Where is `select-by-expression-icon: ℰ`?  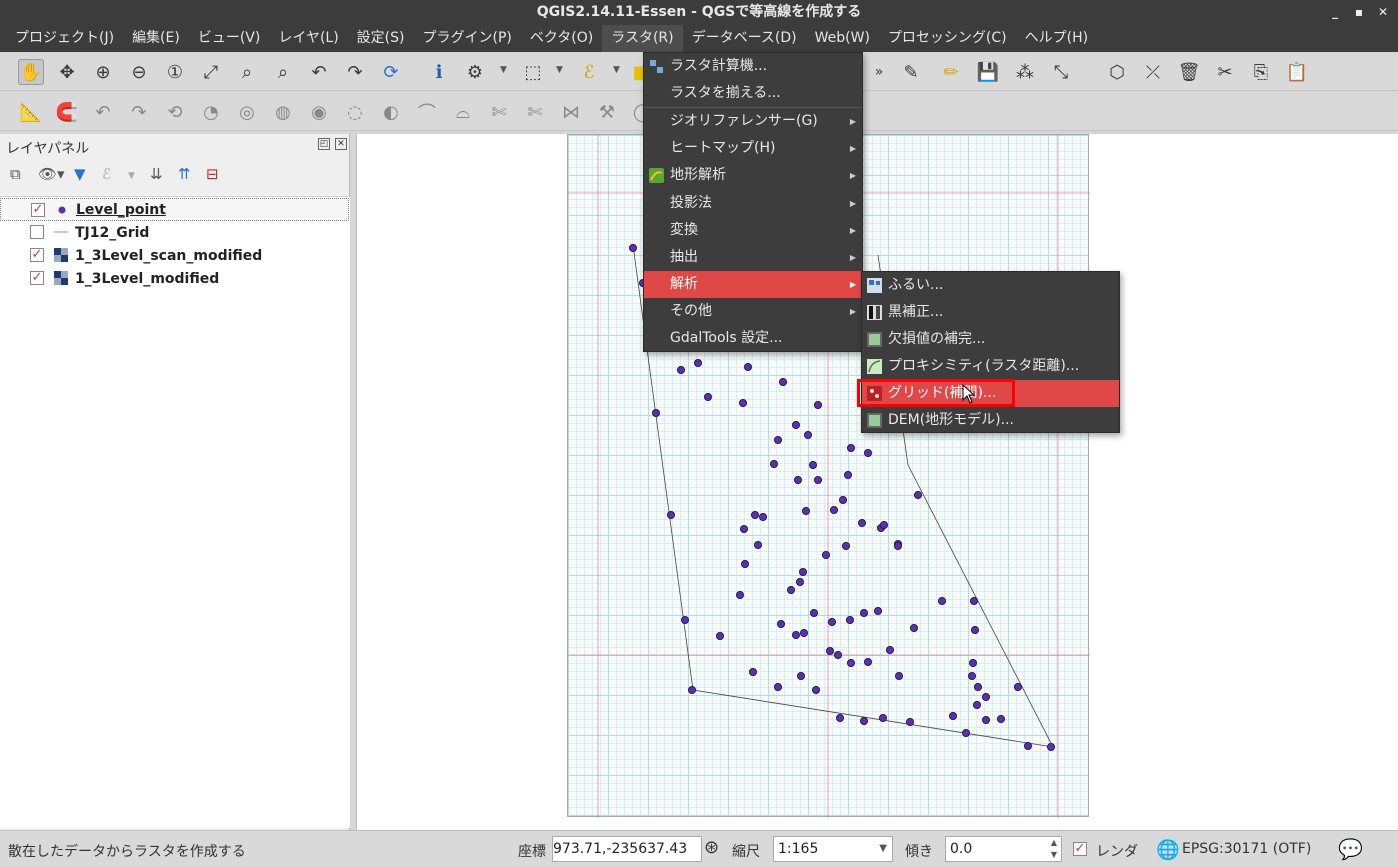 select-by-expression-icon: ℰ is located at coordinates (589, 72).